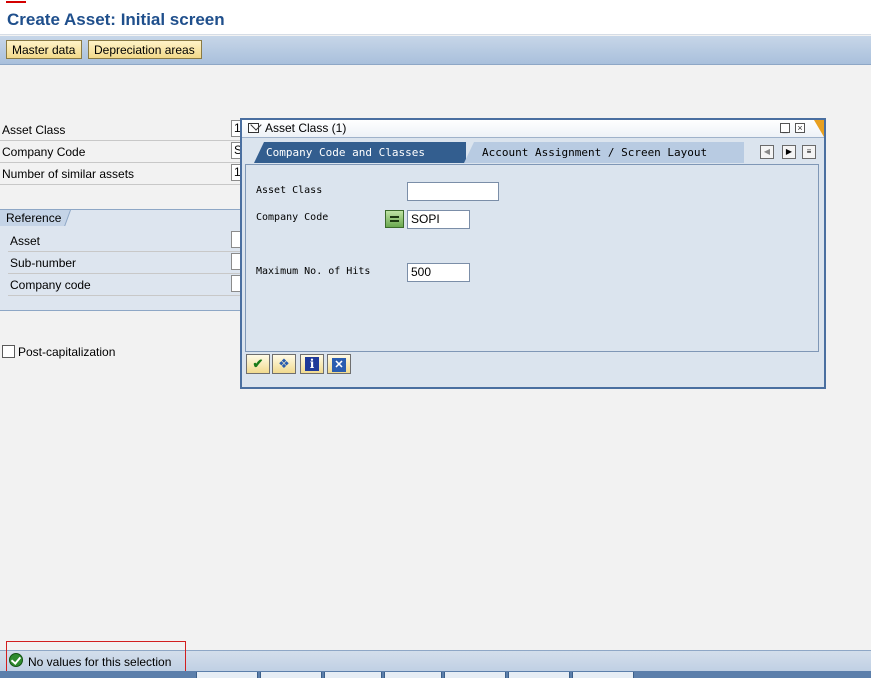 This screenshot has height=678, width=871. Describe the element at coordinates (68, 174) in the screenshot. I see `similar-assets-label: Number of similar assets` at that location.